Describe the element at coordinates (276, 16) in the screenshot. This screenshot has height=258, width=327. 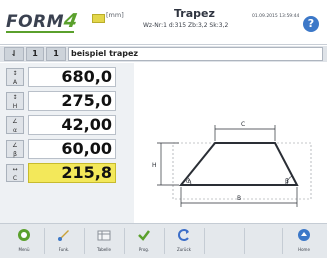
I see `datetime: 01.09.2015 13:59:44` at that location.